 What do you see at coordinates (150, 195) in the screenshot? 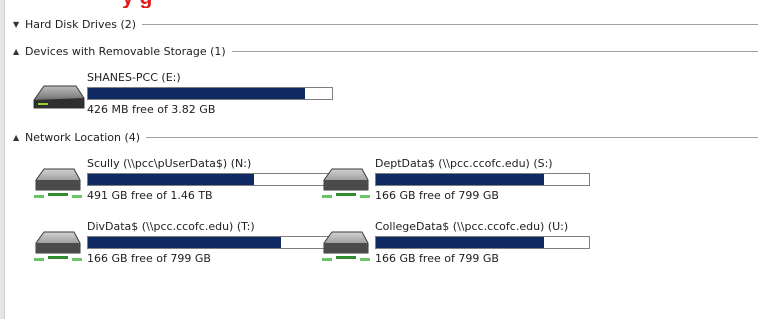
I see `drive-free-space: 491 GB free of 1.46 TB` at bounding box center [150, 195].